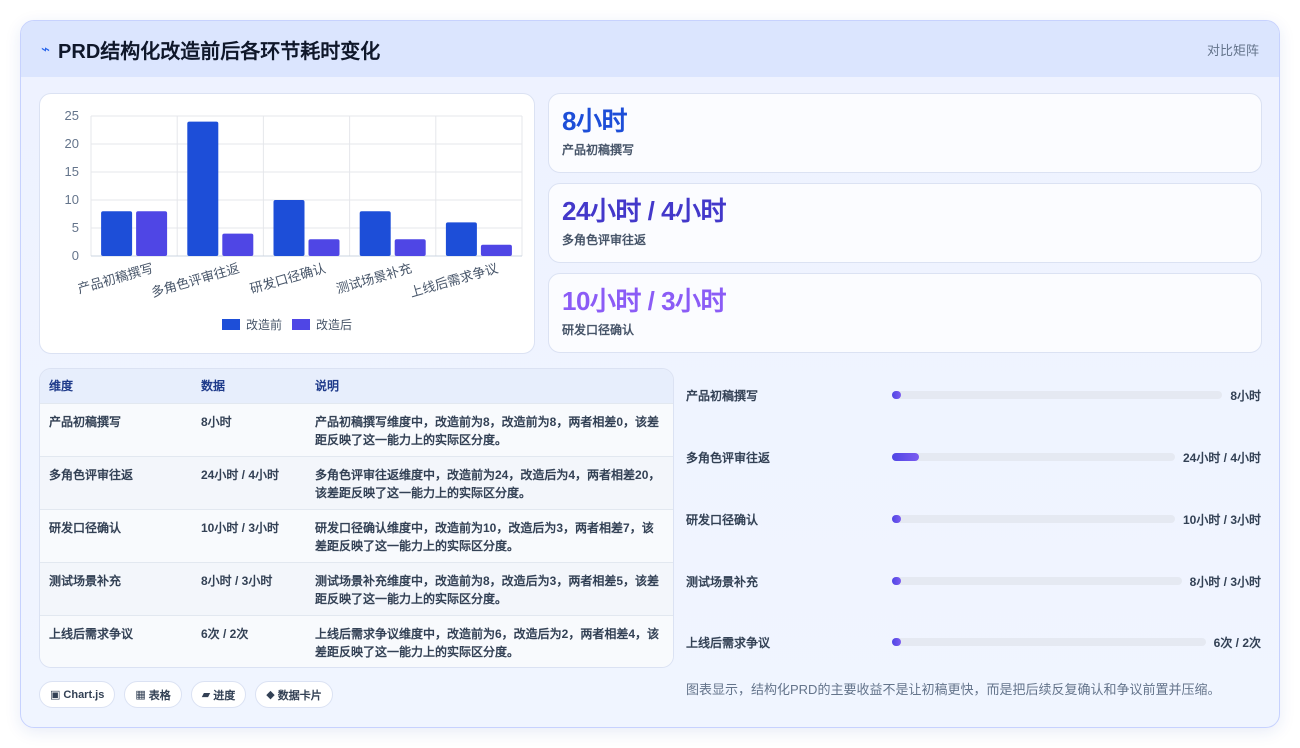 Image resolution: width=1300 pixels, height=748 pixels. Describe the element at coordinates (722, 519) in the screenshot. I see `progress-label: 研发口径确认` at that location.